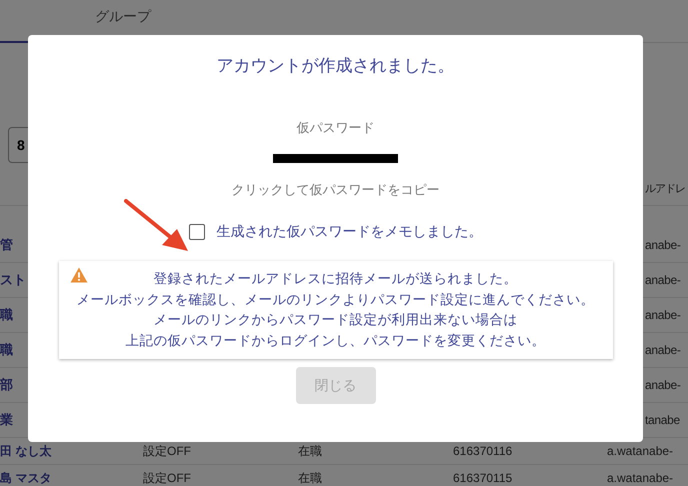 The height and width of the screenshot is (486, 688). I want to click on notice-text: メールのリンクからパスワード設定が利用出来ない場合は, so click(336, 320).